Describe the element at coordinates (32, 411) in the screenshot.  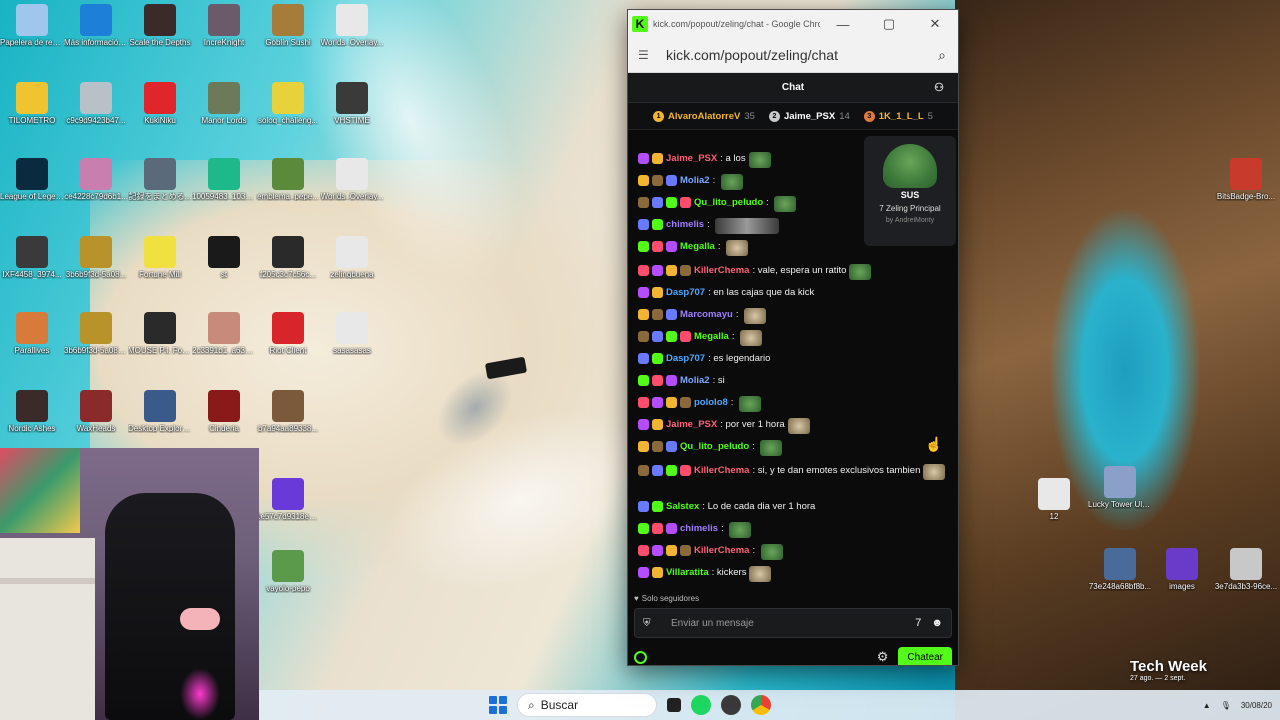
I see `desktop-icon: Nordic Ashes` at that location.